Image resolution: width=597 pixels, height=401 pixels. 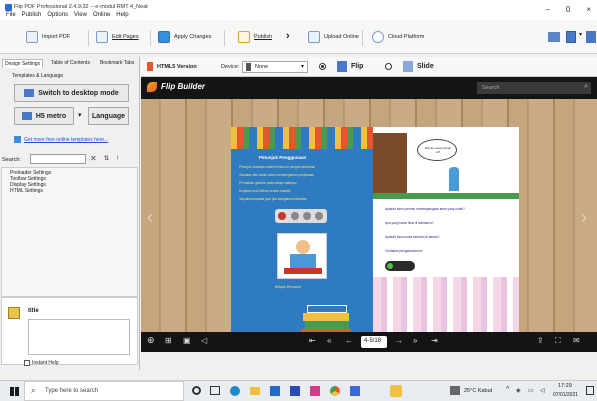 What do you see at coordinates (71, 93) in the screenshot?
I see `switch-desktop-button: Switch to desktop mode` at bounding box center [71, 93].